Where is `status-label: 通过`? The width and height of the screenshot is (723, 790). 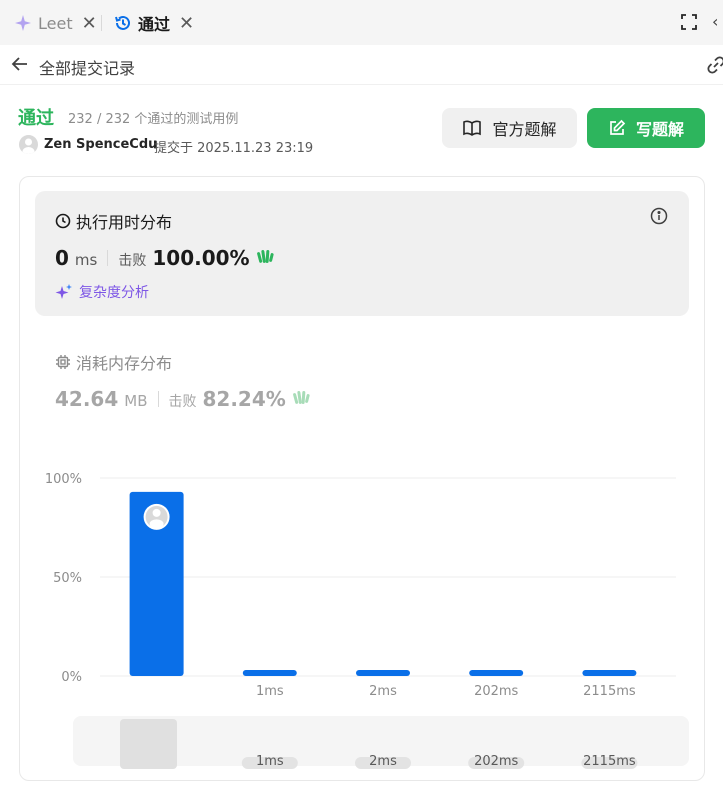 status-label: 通过 is located at coordinates (36, 118).